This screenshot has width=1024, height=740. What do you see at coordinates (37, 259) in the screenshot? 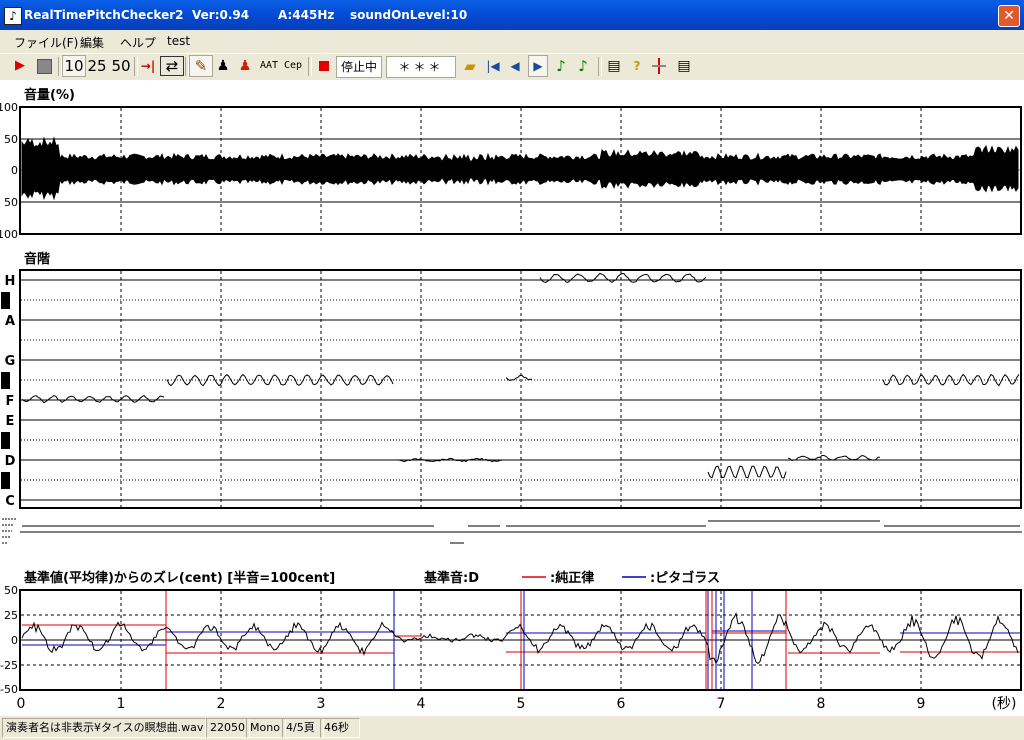
I see `scale-title: 音階` at bounding box center [37, 259].